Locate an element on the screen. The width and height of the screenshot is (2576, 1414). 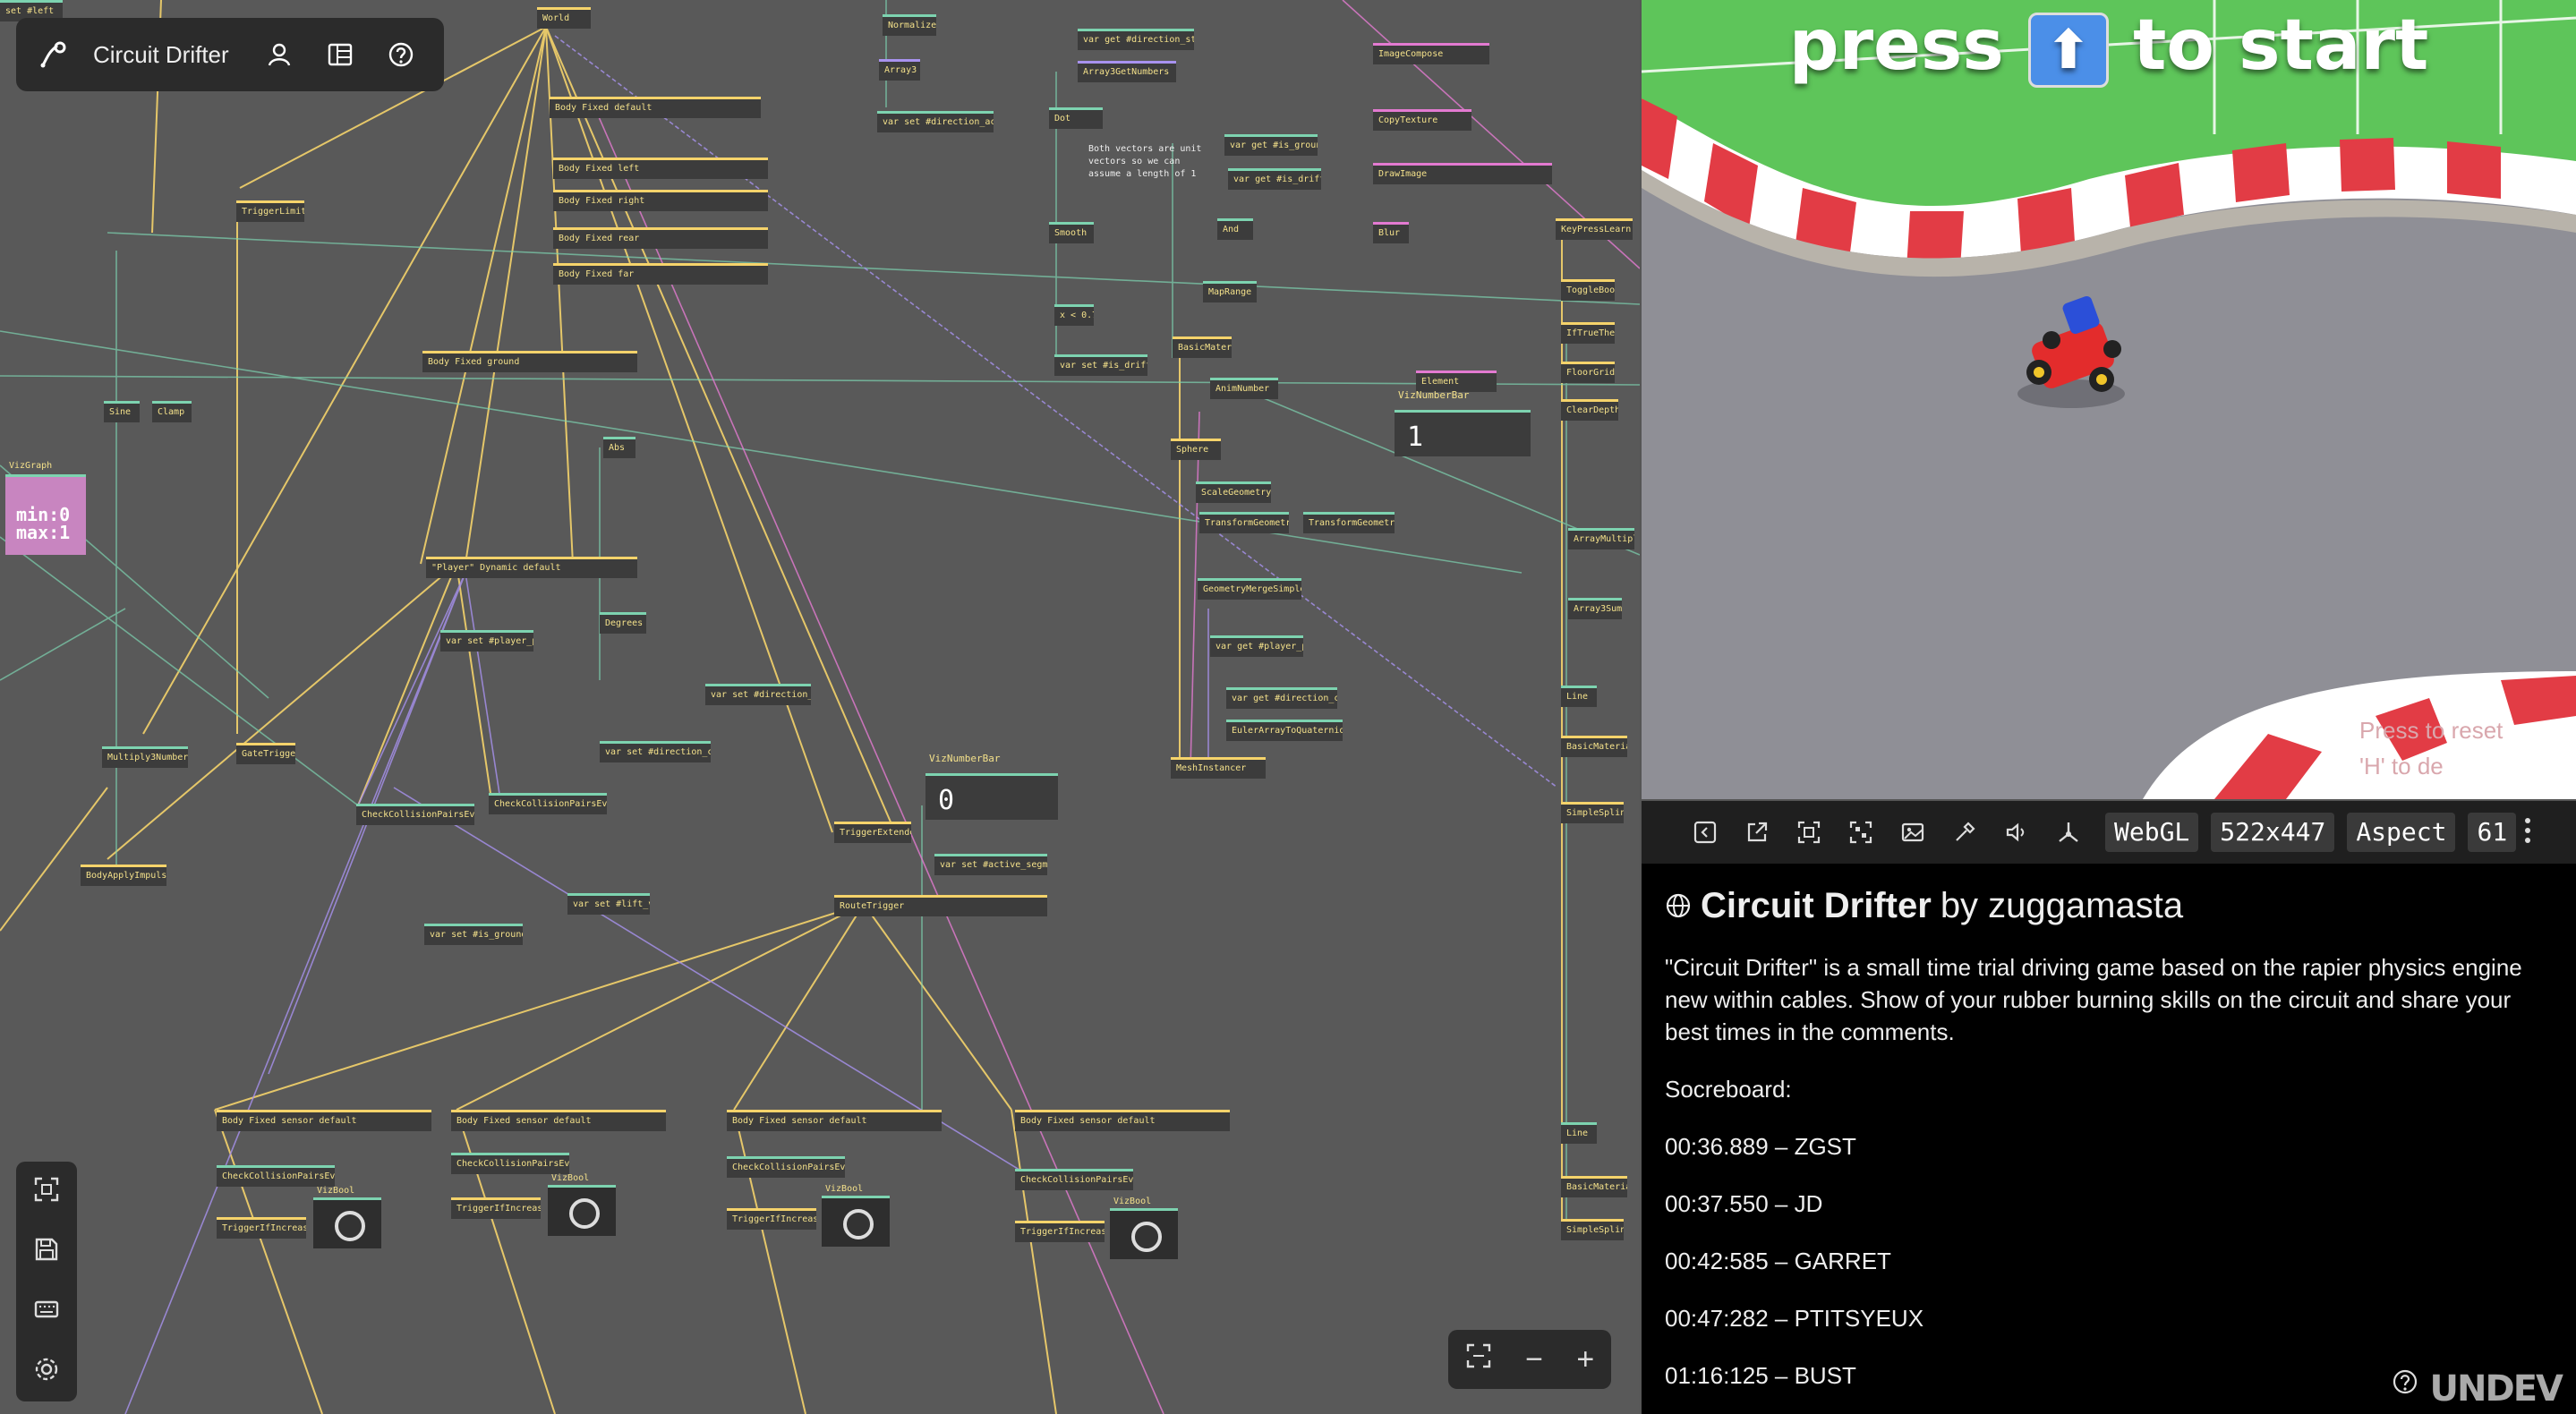
collapse-panel-icon is located at coordinates (1705, 832).